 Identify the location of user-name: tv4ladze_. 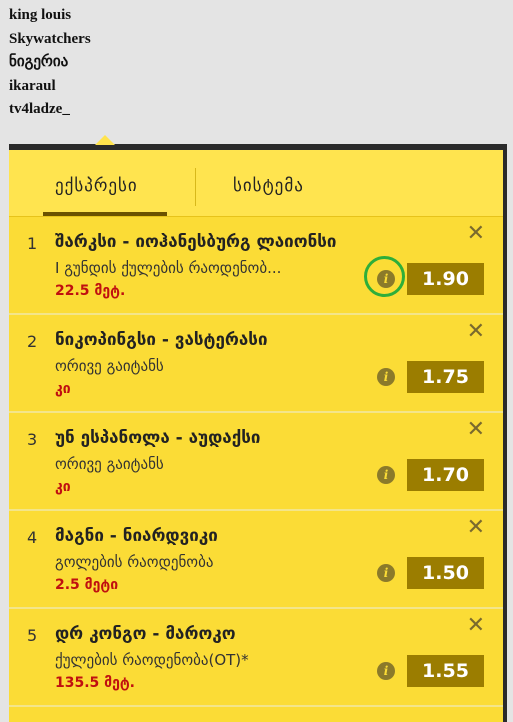
(39, 109).